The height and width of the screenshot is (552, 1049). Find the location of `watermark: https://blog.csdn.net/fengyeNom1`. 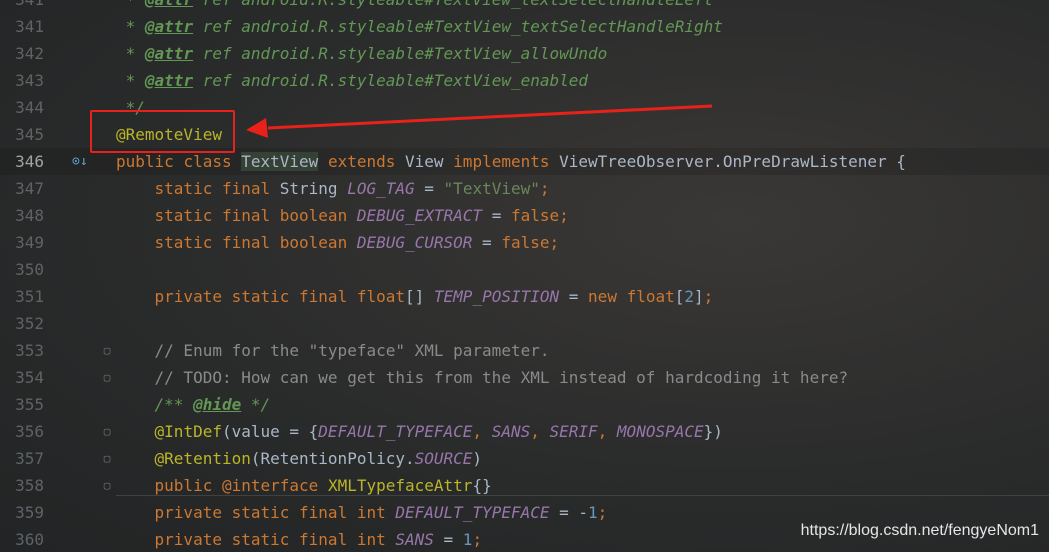

watermark: https://blog.csdn.net/fengyeNom1 is located at coordinates (919, 530).